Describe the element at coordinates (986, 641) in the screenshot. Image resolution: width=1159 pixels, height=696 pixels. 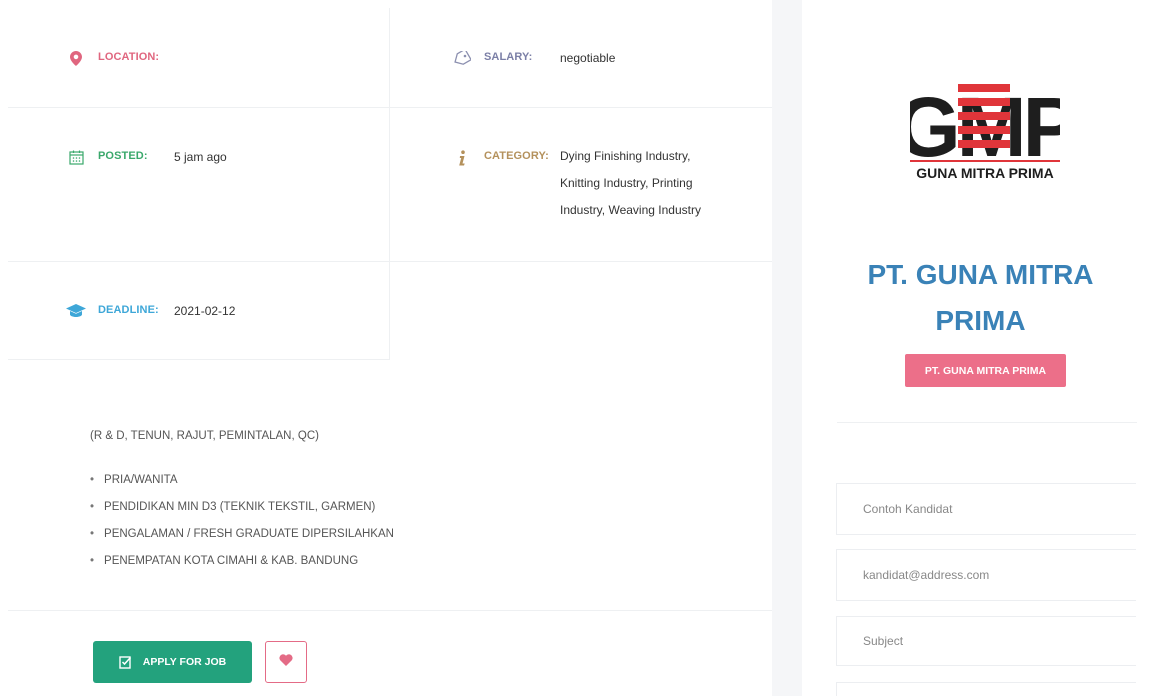
I see `subject-input` at that location.